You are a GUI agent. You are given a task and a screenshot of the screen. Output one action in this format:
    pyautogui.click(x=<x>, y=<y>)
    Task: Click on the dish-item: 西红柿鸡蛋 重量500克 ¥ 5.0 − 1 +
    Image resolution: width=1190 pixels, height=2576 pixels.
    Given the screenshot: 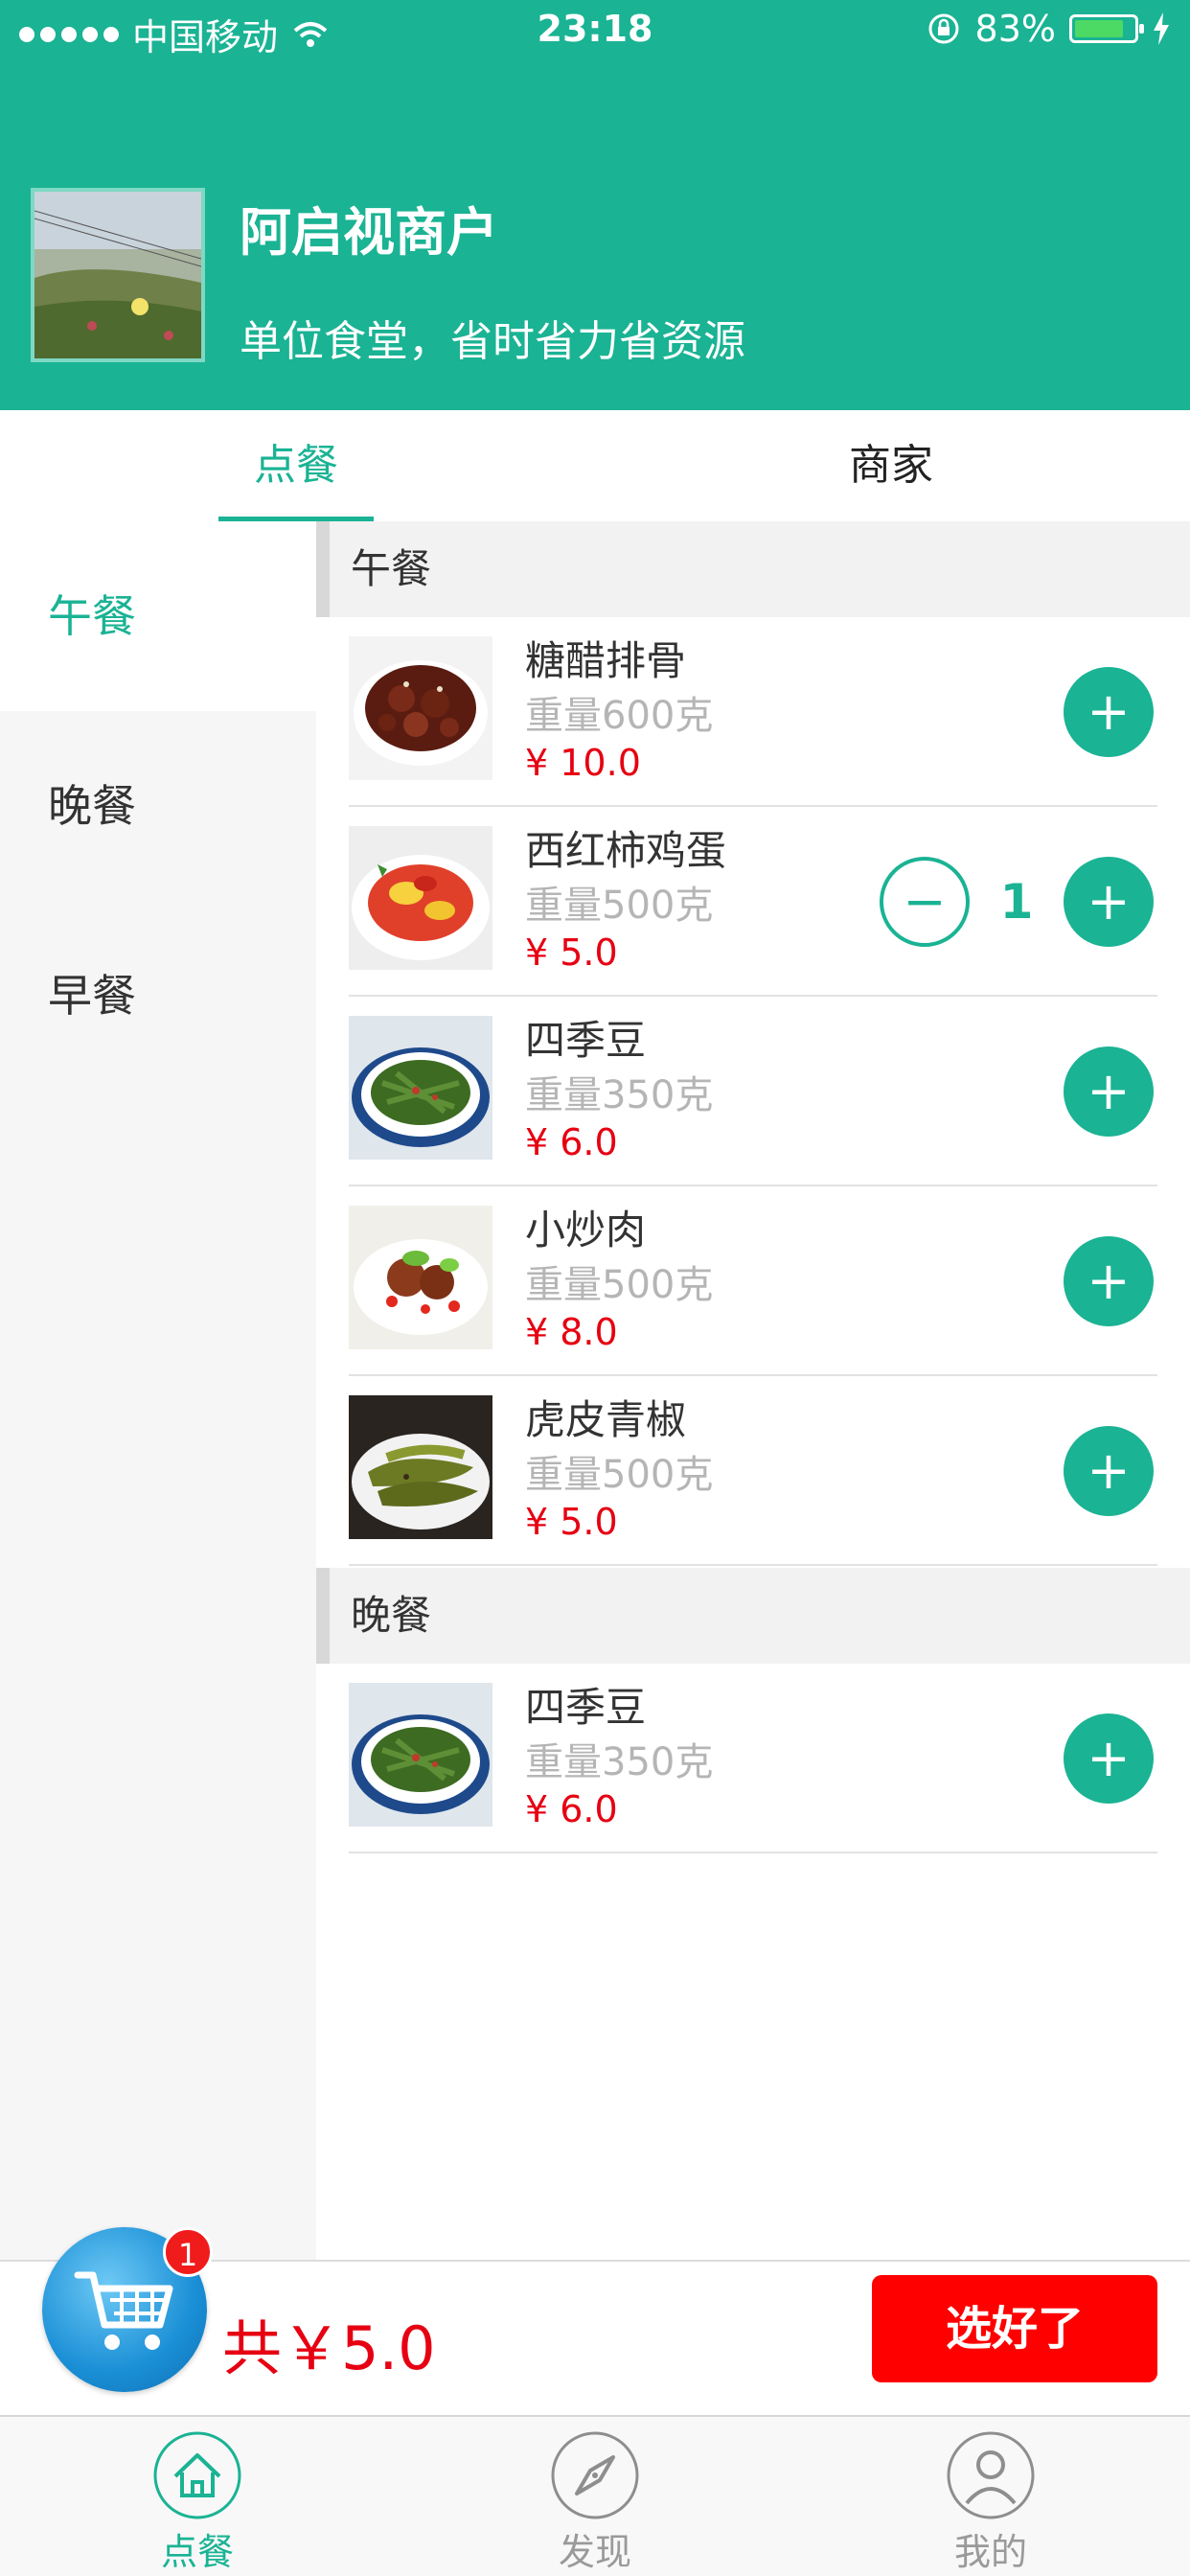 What is the action you would take?
    pyautogui.click(x=753, y=902)
    